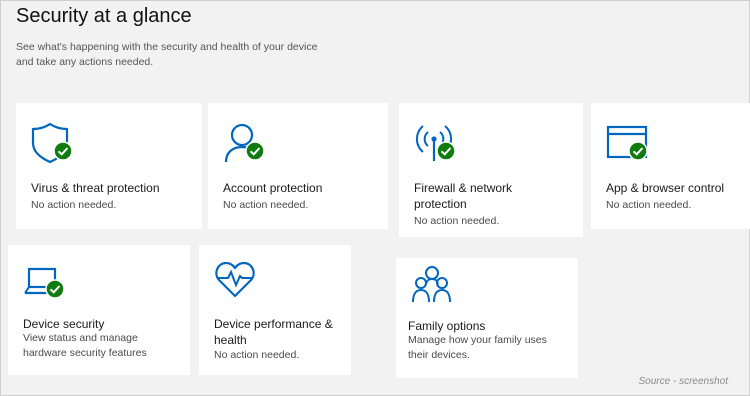  Describe the element at coordinates (95, 188) in the screenshot. I see `tile-title: Virus & threat protection` at that location.